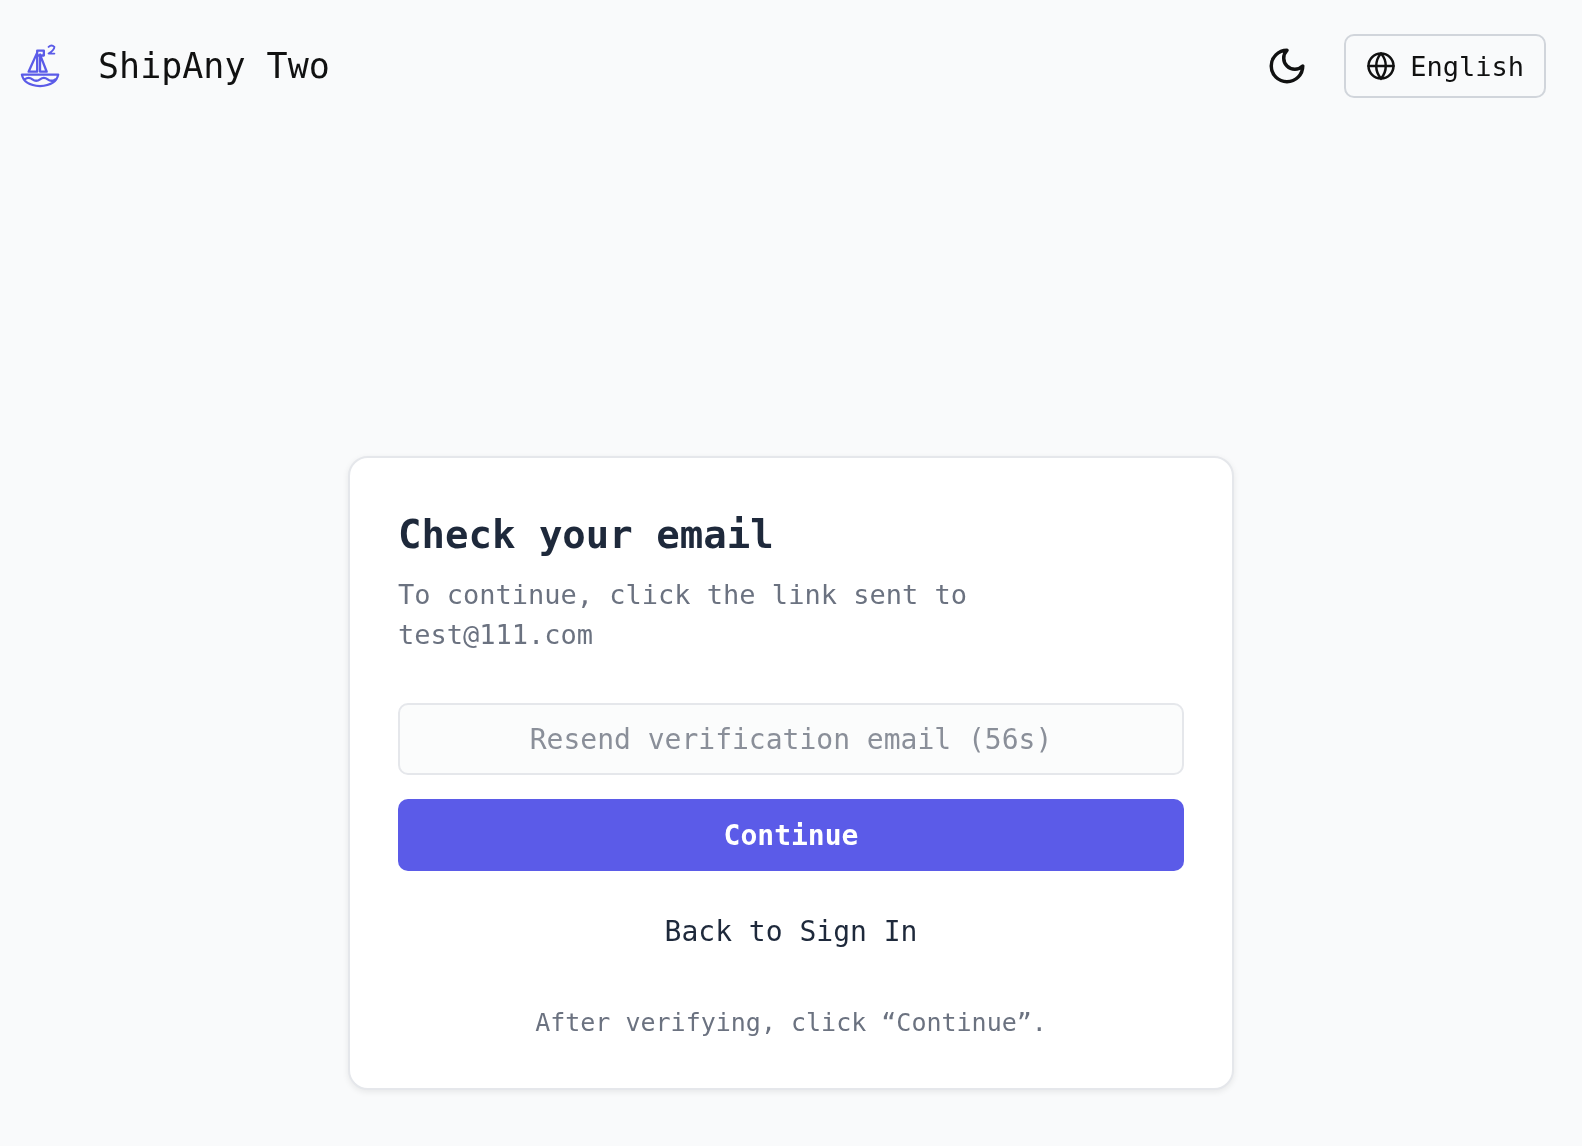 The image size is (1582, 1146). Describe the element at coordinates (791, 1022) in the screenshot. I see `note-text: After verifying, click “Continue”.` at that location.